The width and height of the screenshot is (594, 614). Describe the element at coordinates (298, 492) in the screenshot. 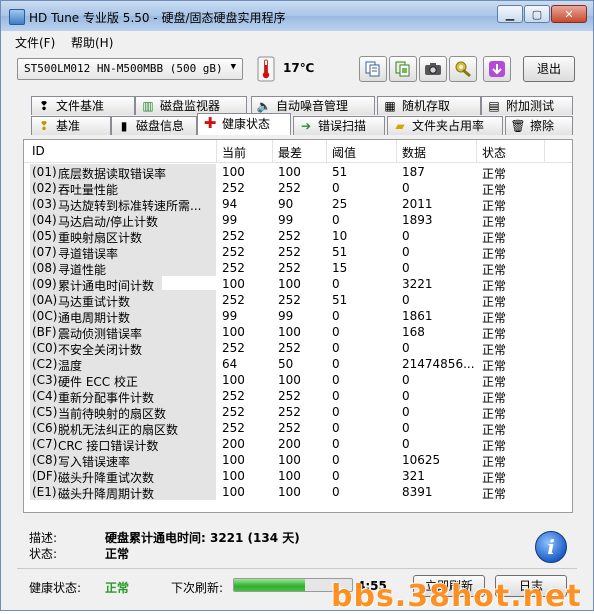

I see `table-row: (E1) 磁头升降周期计数 100 100 0 8391 正常` at that location.